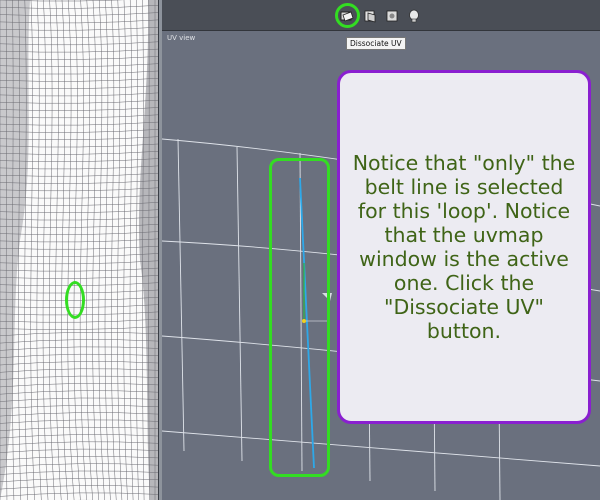 This screenshot has width=600, height=500. What do you see at coordinates (381, 15) in the screenshot?
I see `uv-toolbar` at bounding box center [381, 15].